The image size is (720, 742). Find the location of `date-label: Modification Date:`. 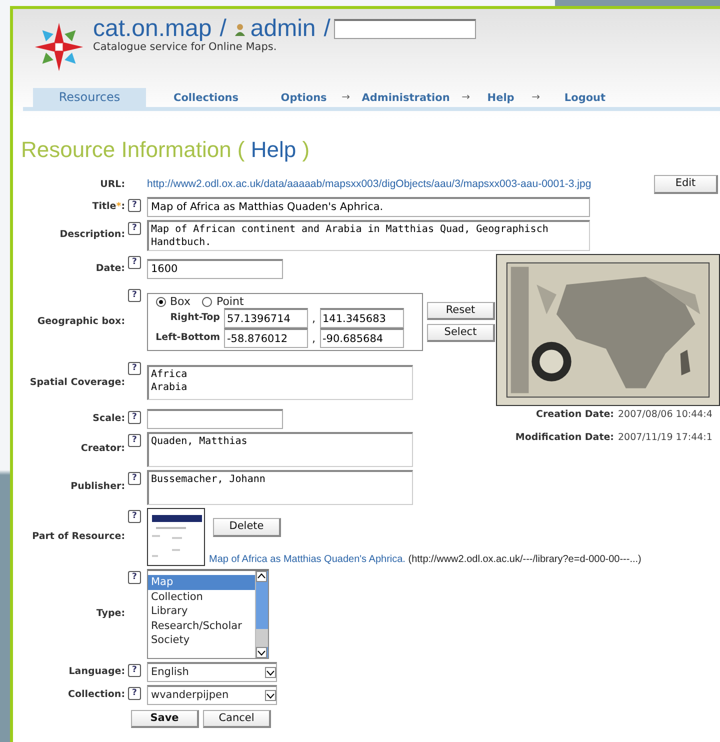

date-label: Modification Date: is located at coordinates (564, 438).